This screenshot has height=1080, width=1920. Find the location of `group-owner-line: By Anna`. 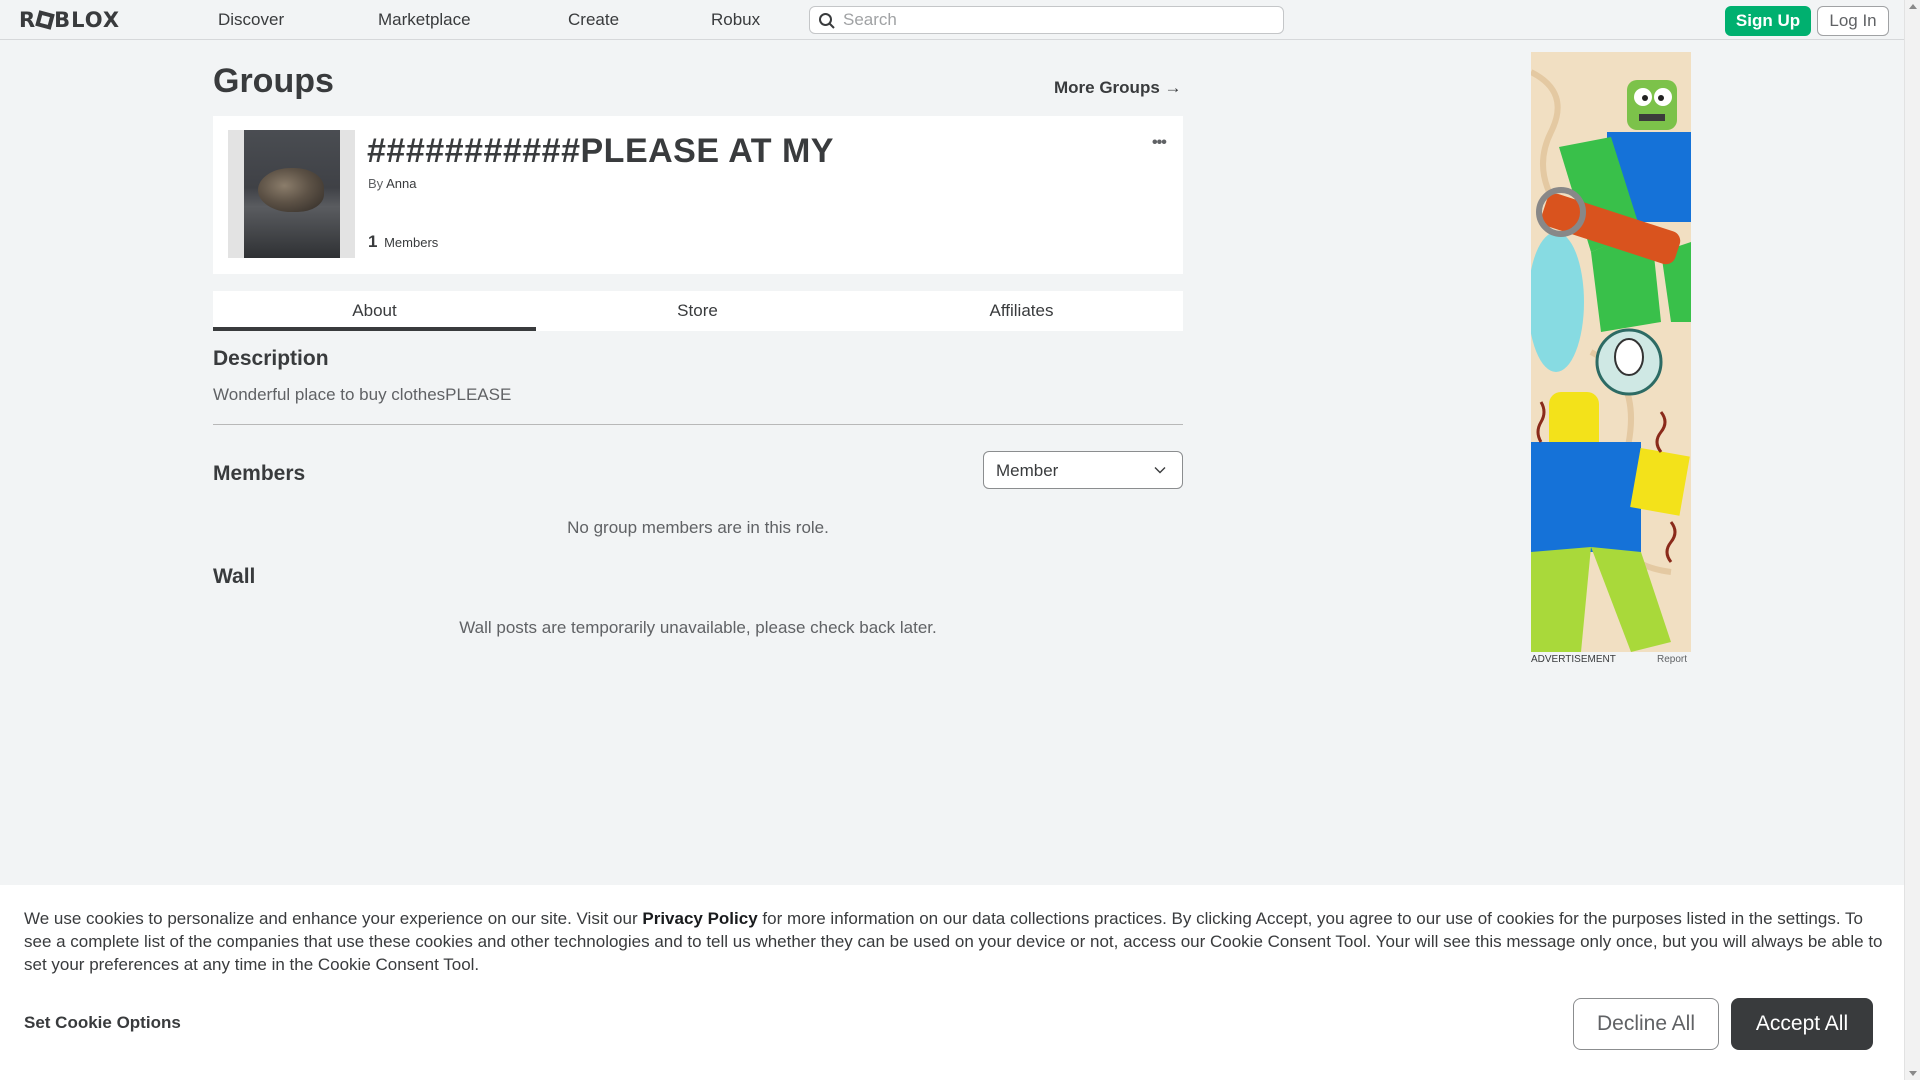

group-owner-line: By Anna is located at coordinates (392, 183).